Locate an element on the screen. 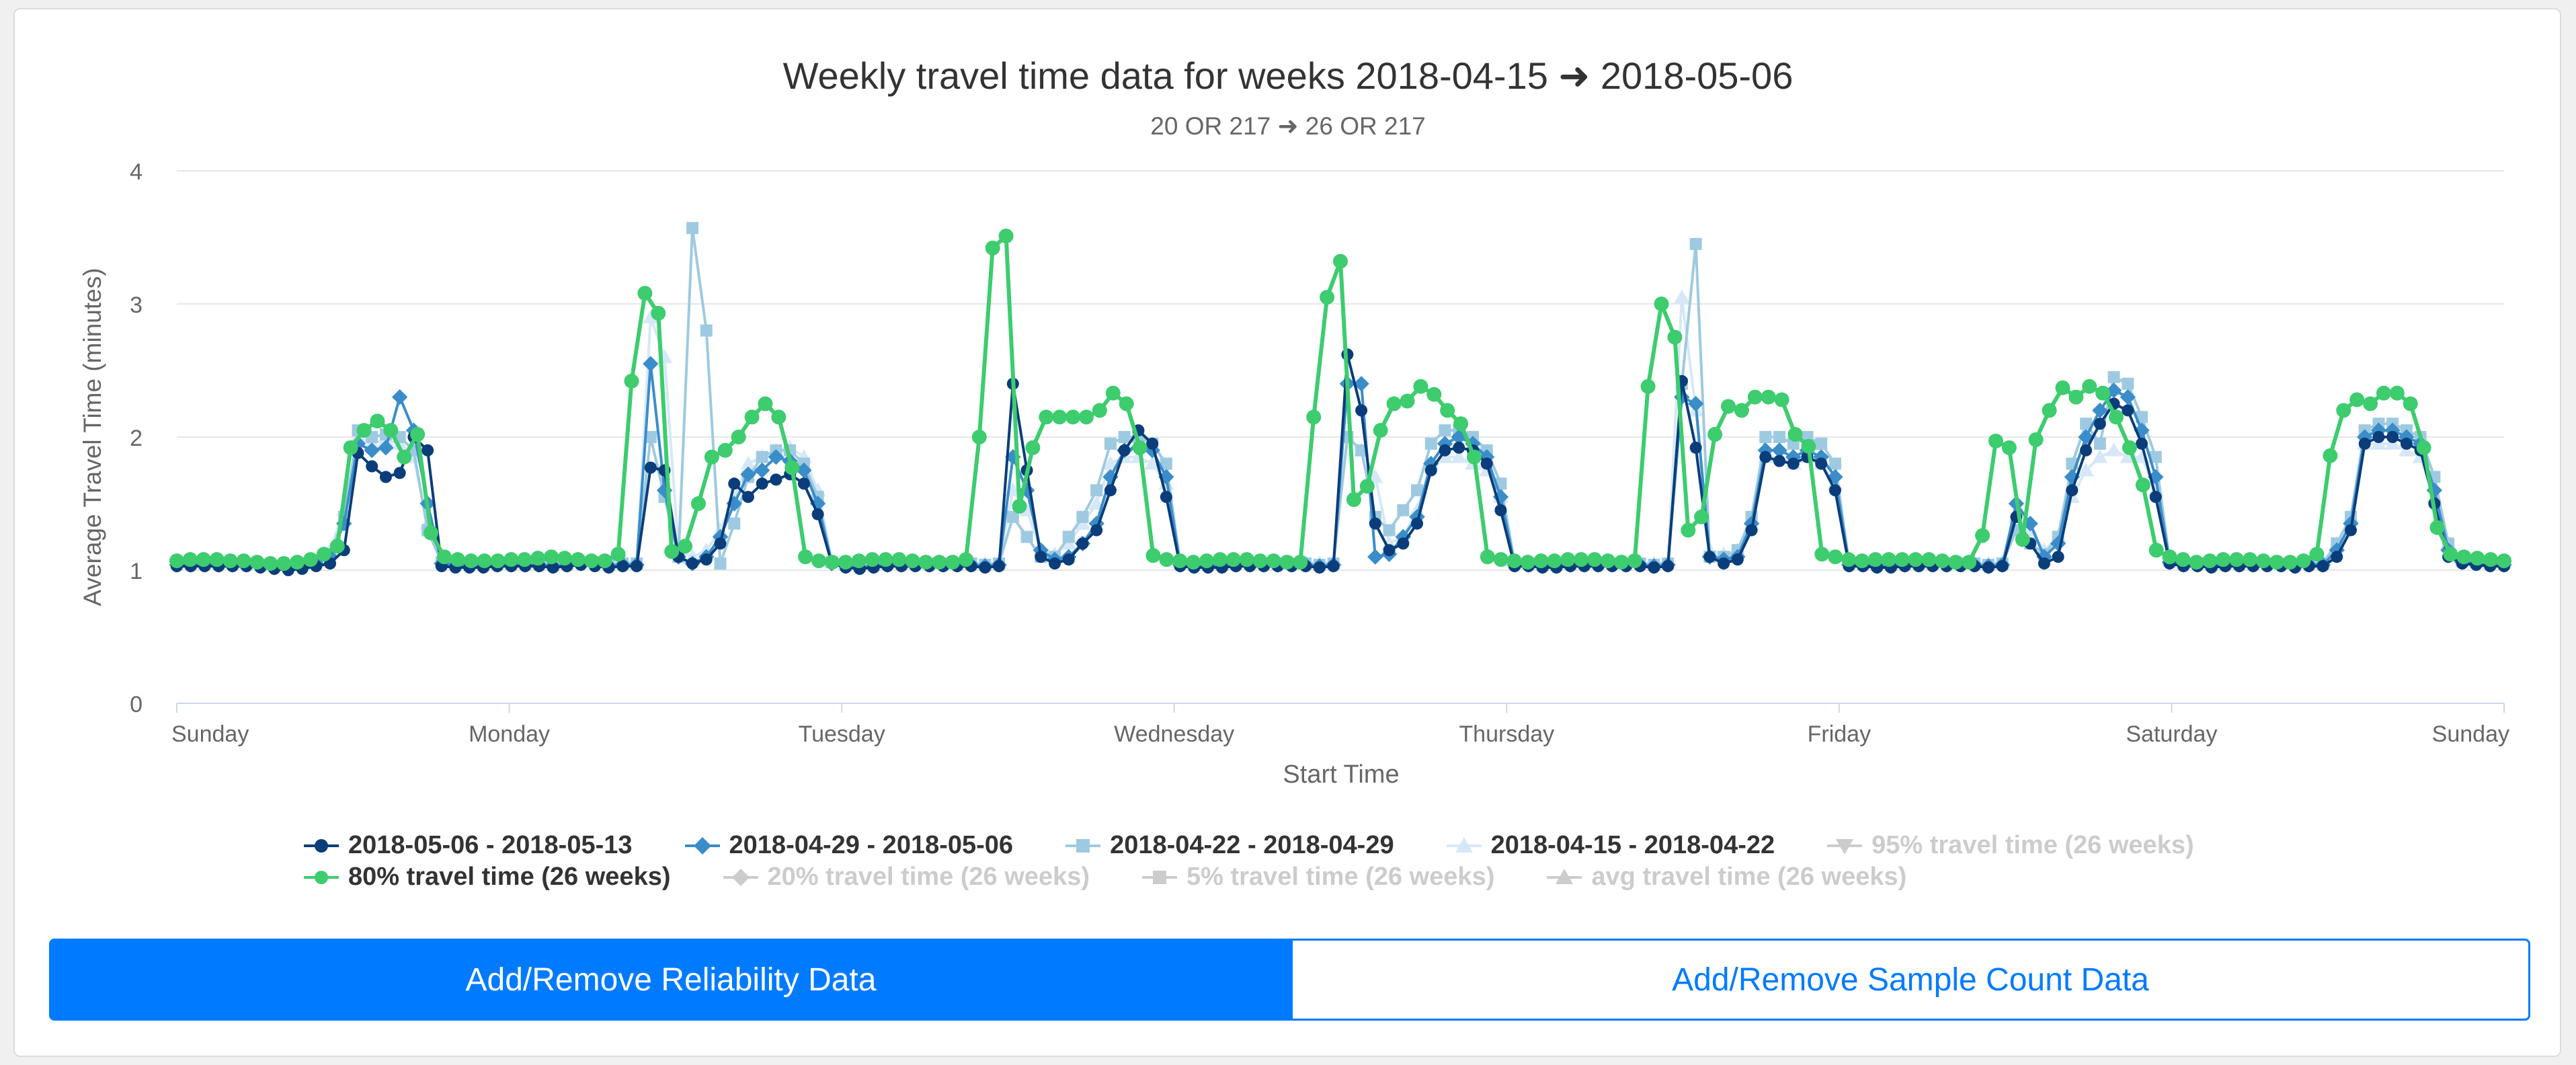 Image resolution: width=2576 pixels, height=1065 pixels. legend-item: 2018-05-06 - 2018-05-13 is located at coordinates (468, 845).